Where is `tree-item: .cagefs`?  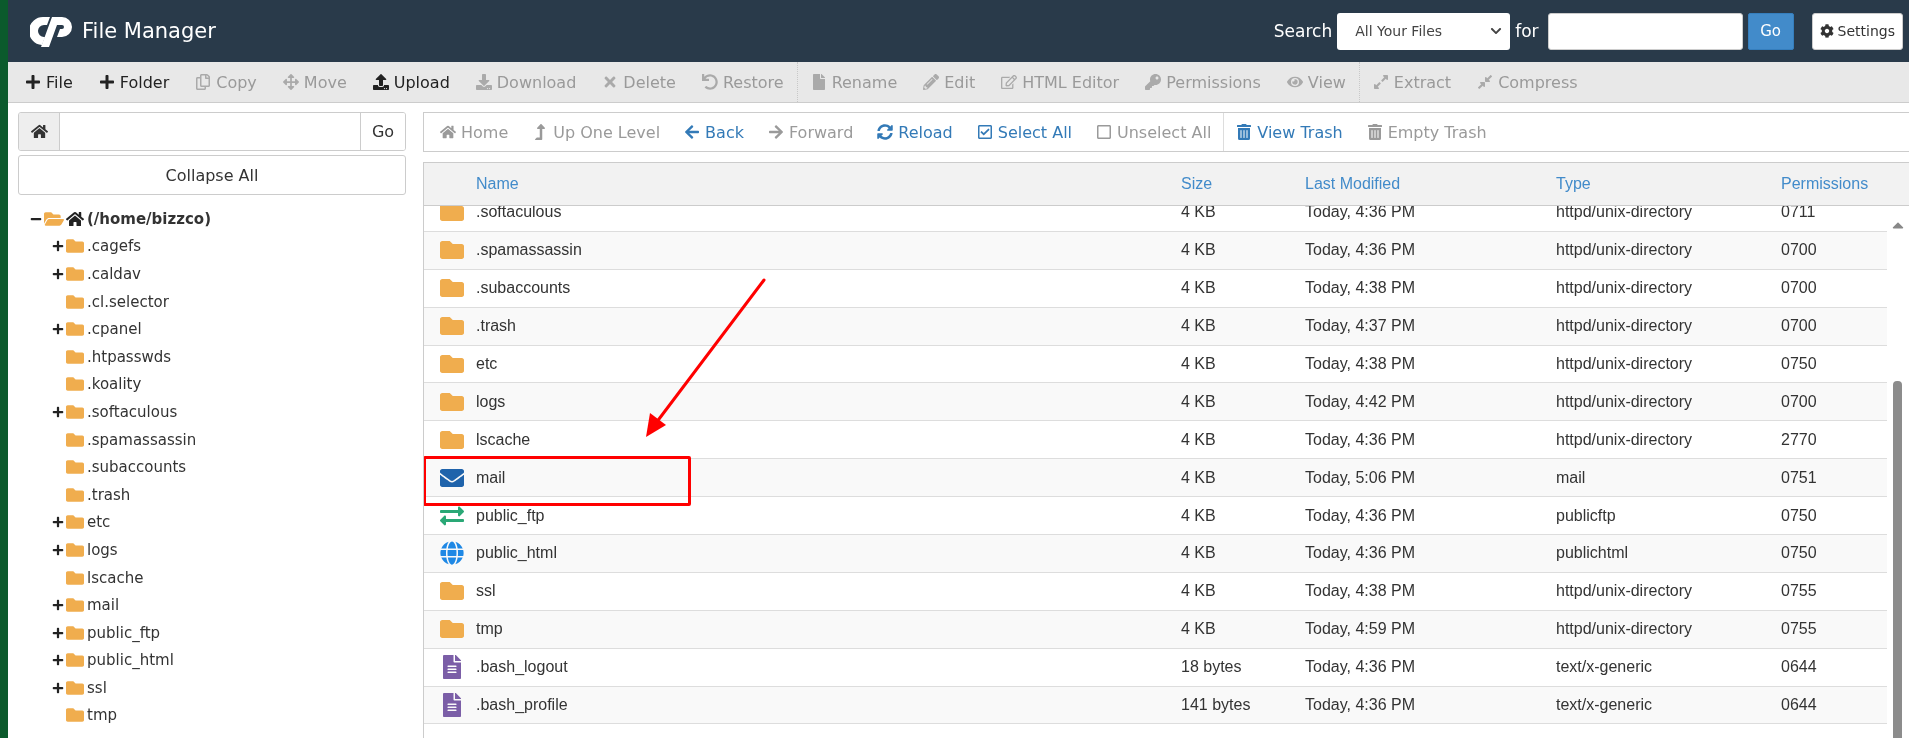 tree-item: .cagefs is located at coordinates (114, 246).